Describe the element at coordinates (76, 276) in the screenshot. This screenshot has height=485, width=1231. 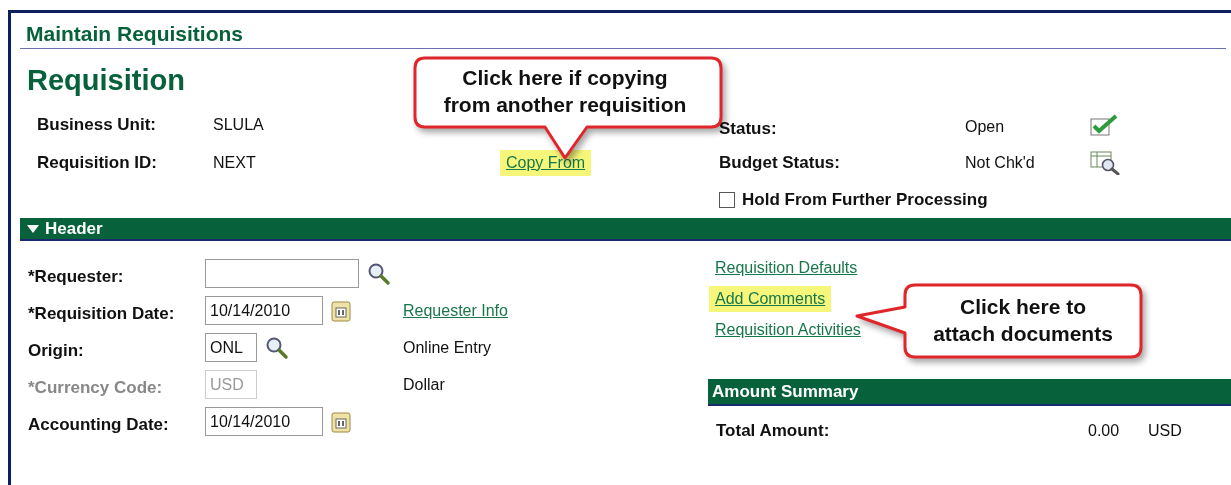
I see `field-label: *Requester:` at that location.